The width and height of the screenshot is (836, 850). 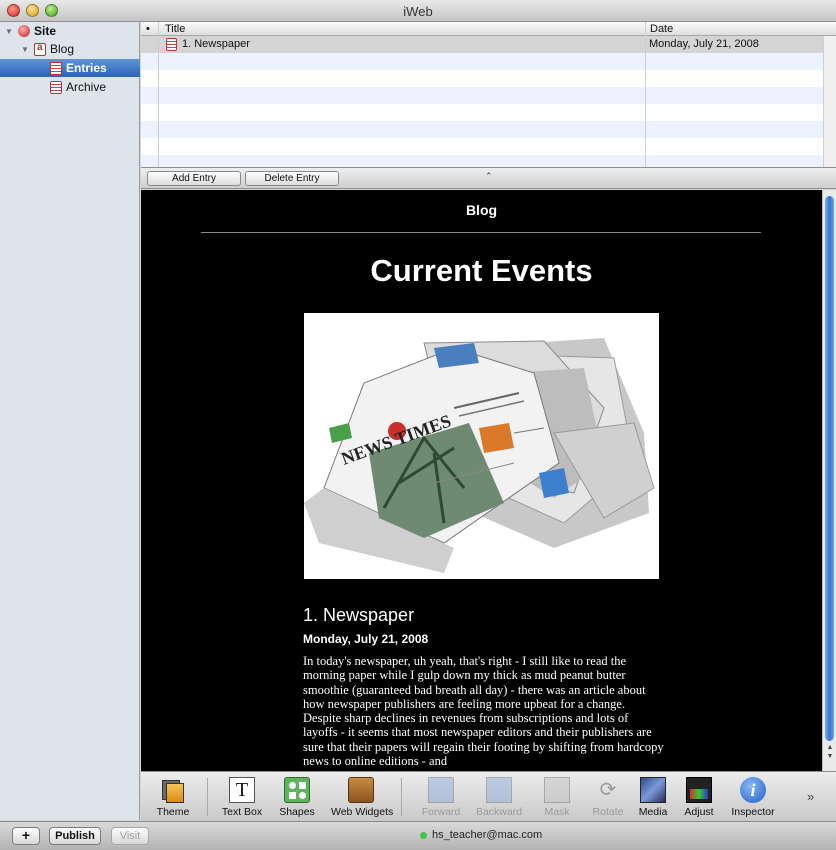 I want to click on delete-entry-button: Delete Entry, so click(x=292, y=178).